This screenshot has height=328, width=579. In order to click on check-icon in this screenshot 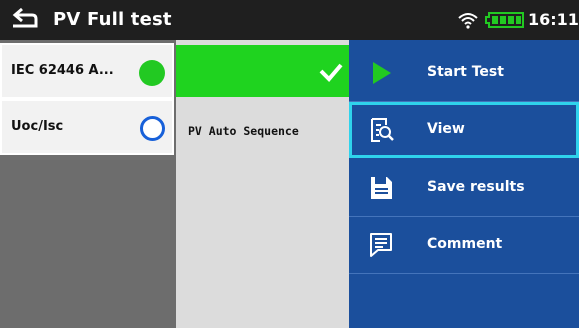, I will do `click(331, 72)`.